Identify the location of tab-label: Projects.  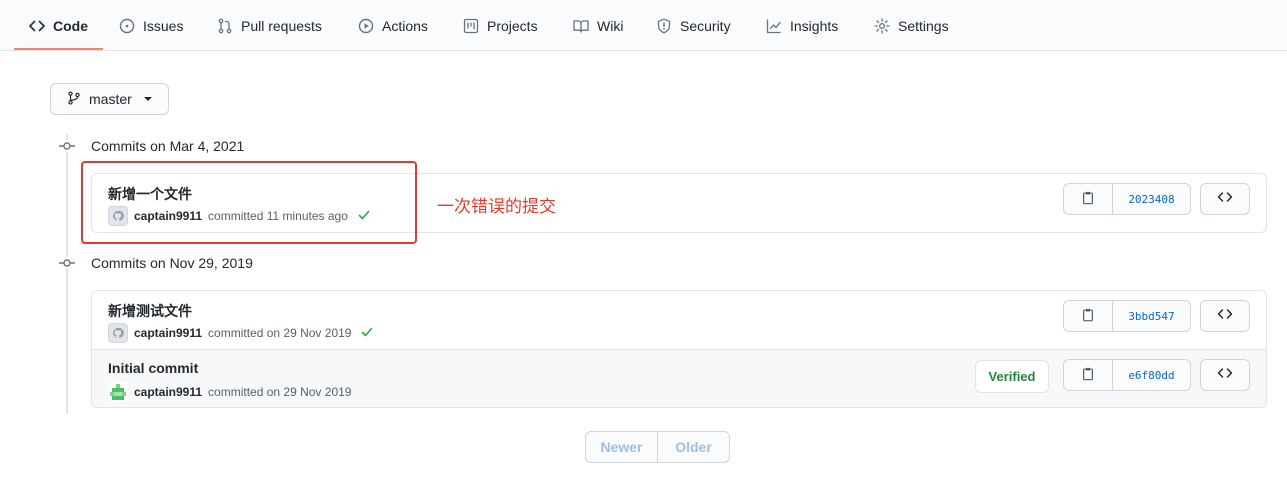
(512, 25).